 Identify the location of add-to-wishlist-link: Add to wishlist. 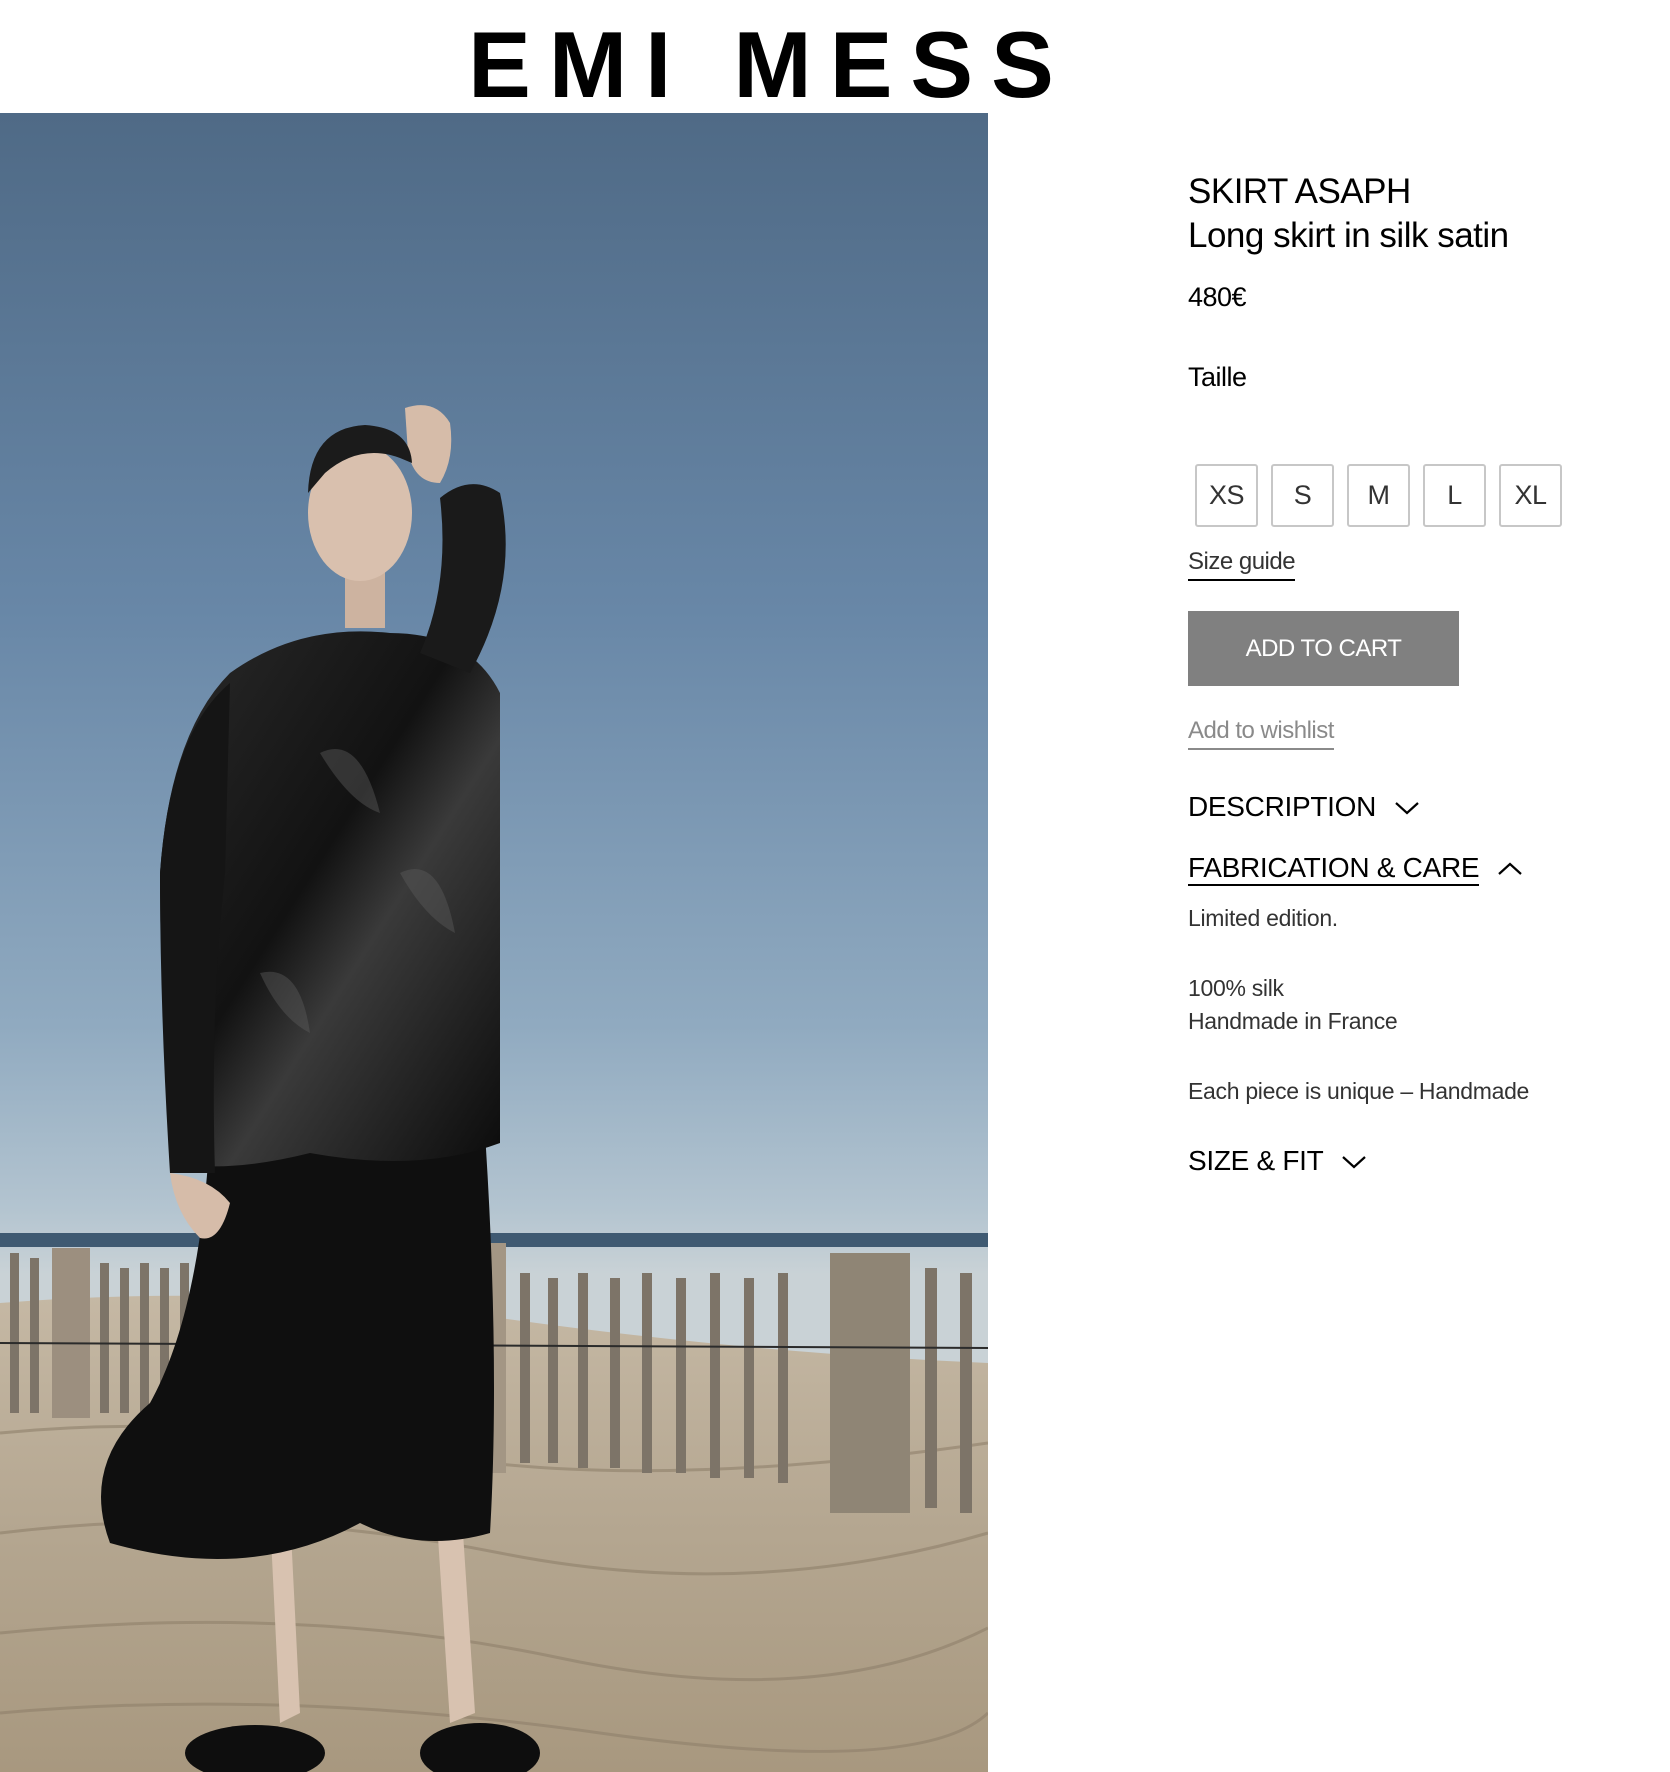
(1261, 733).